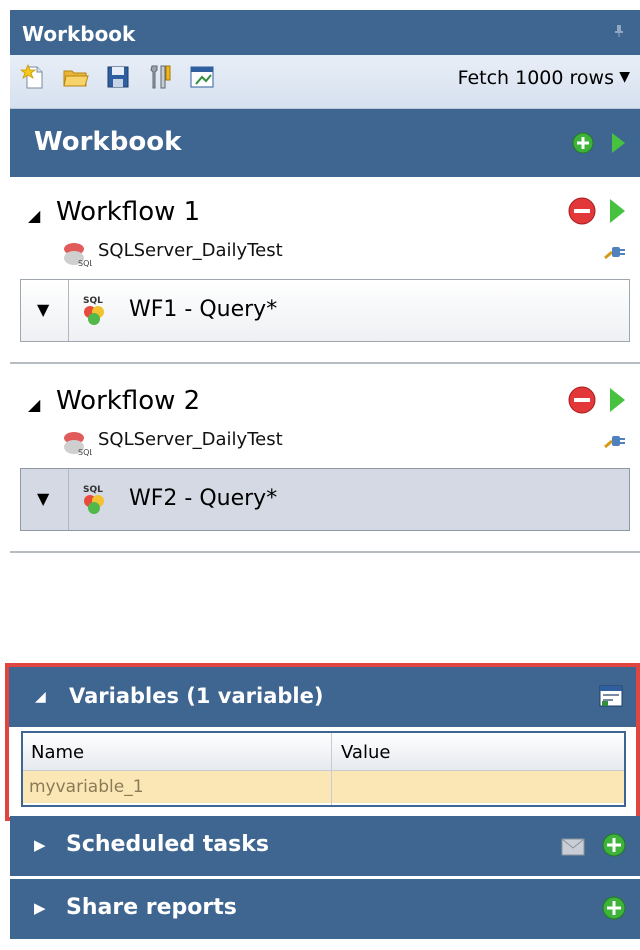  I want to click on workbook-toolbar: Fetch 1000 rows ▼, so click(325, 82).